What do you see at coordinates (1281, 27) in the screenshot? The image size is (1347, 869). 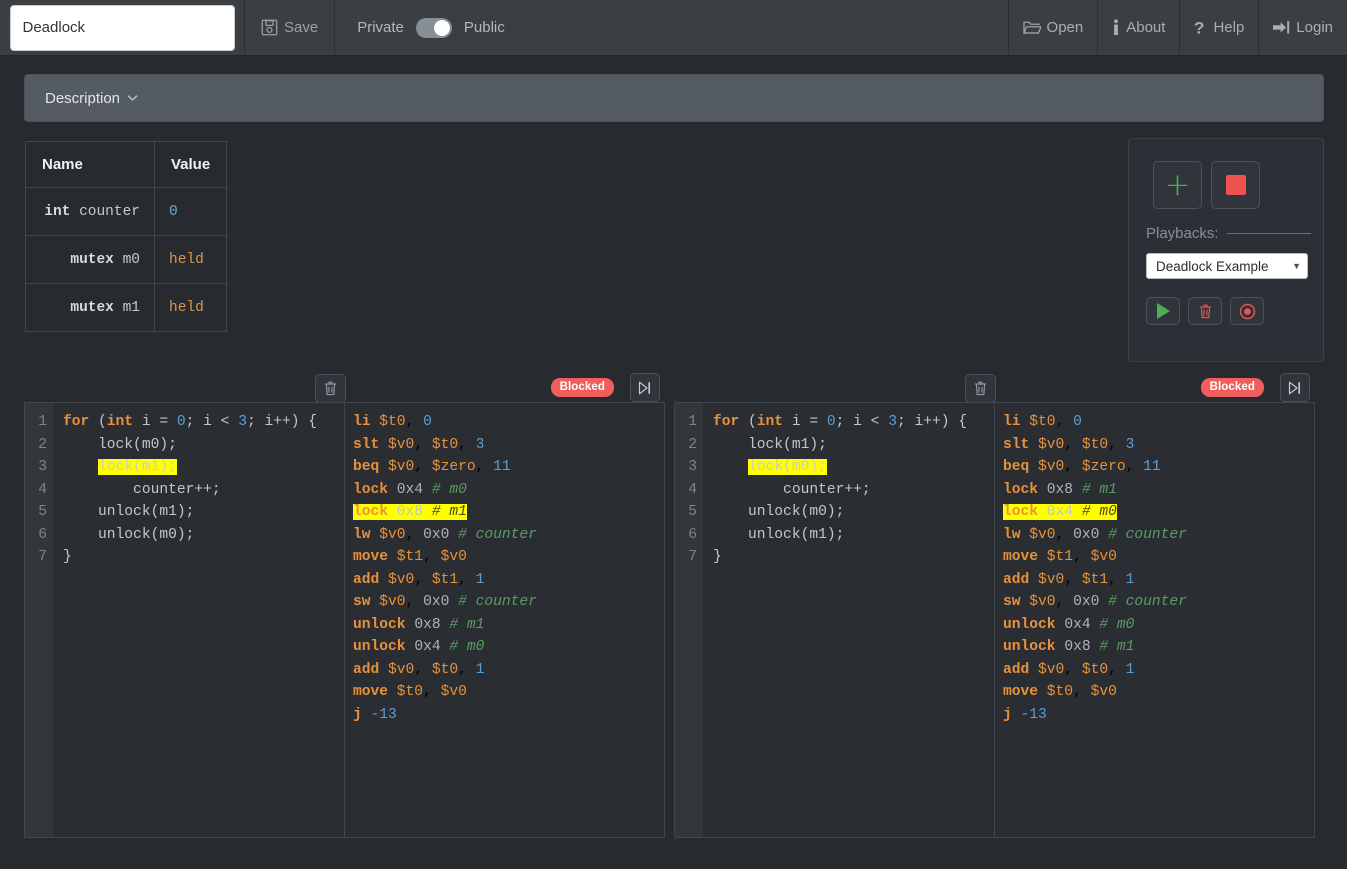 I see `sign-in-icon` at bounding box center [1281, 27].